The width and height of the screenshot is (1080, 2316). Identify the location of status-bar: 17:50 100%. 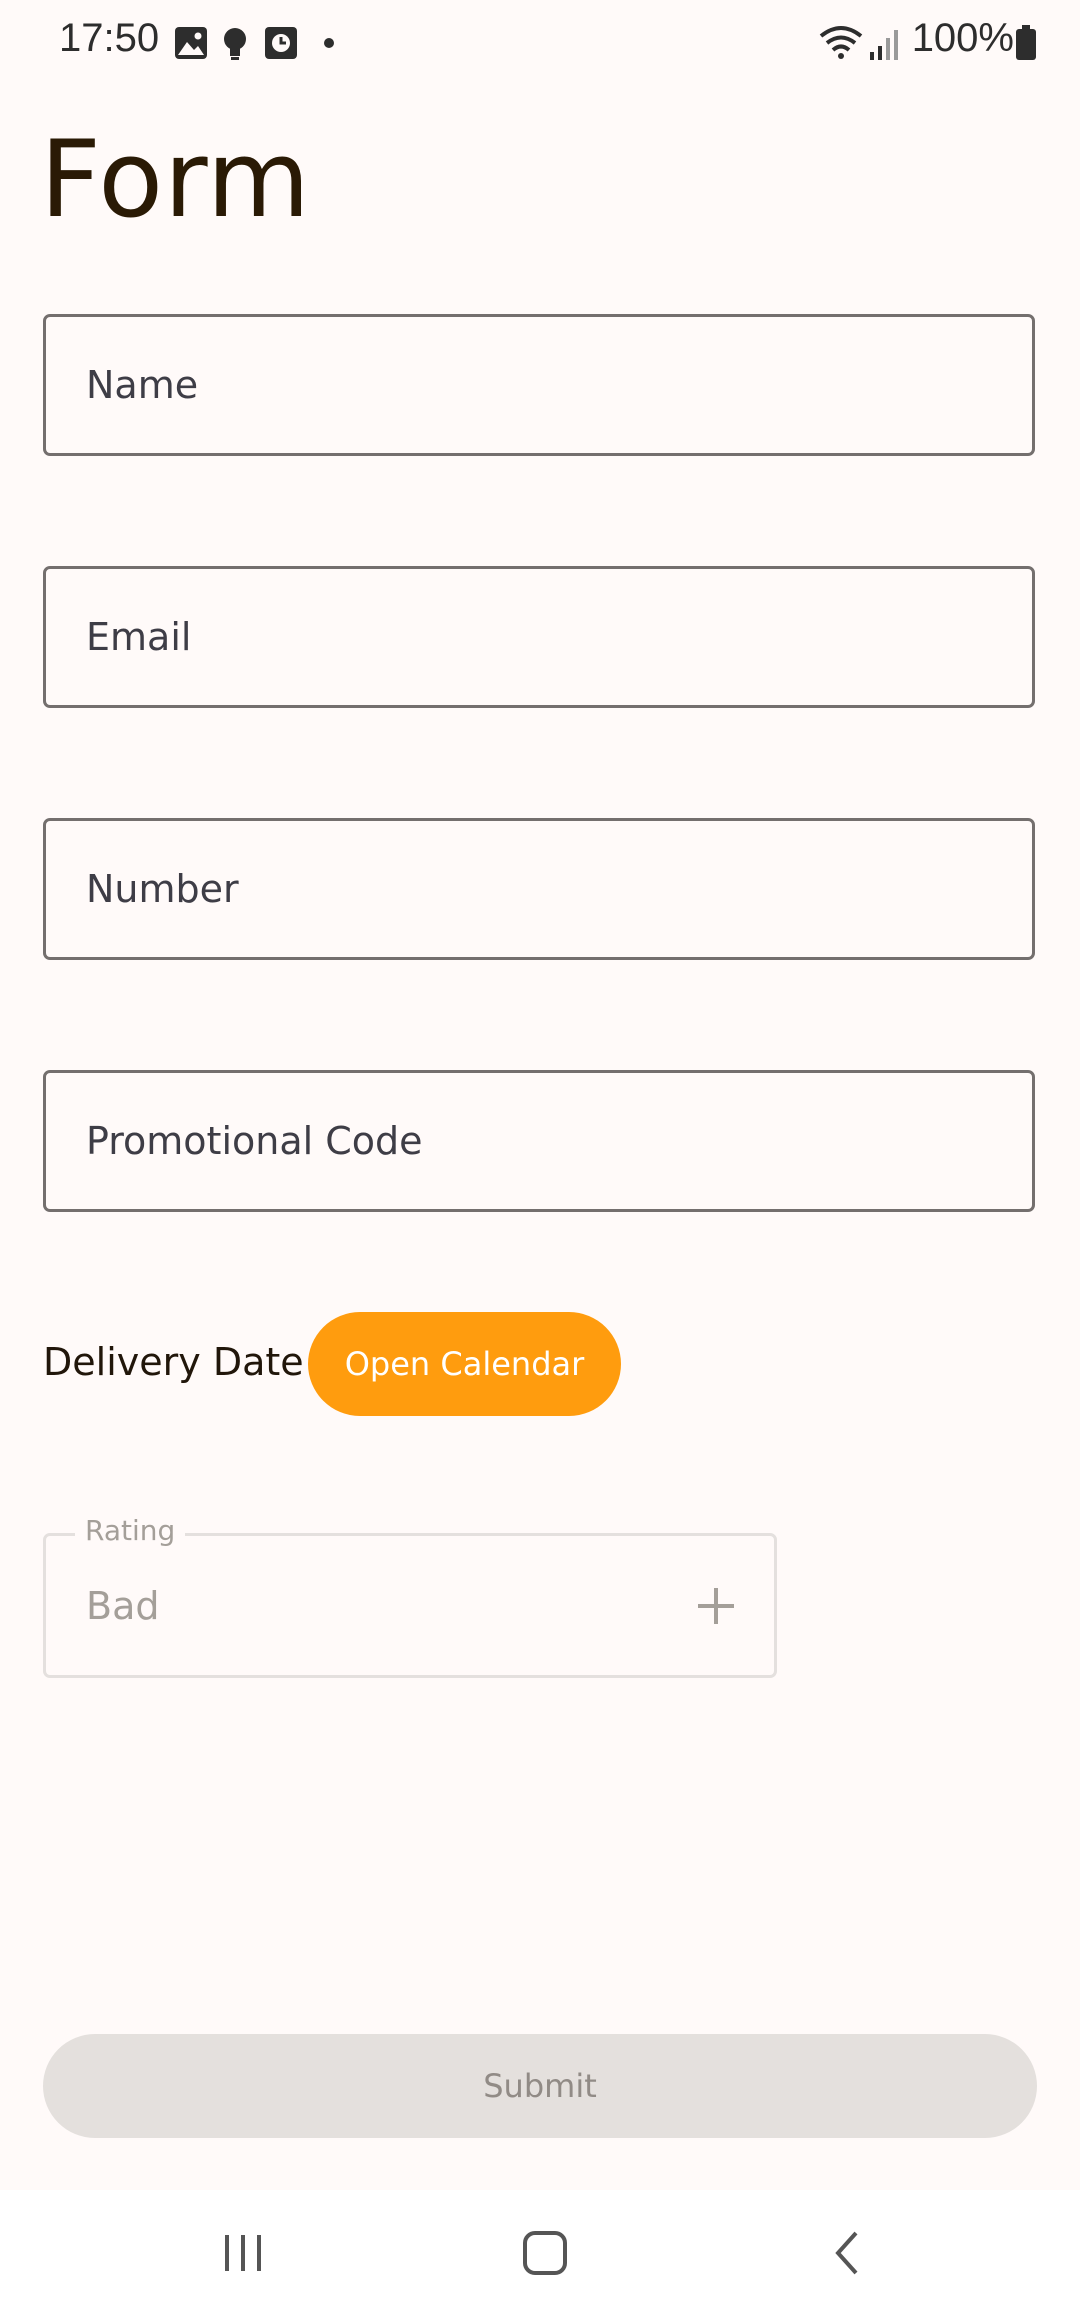
(540, 43).